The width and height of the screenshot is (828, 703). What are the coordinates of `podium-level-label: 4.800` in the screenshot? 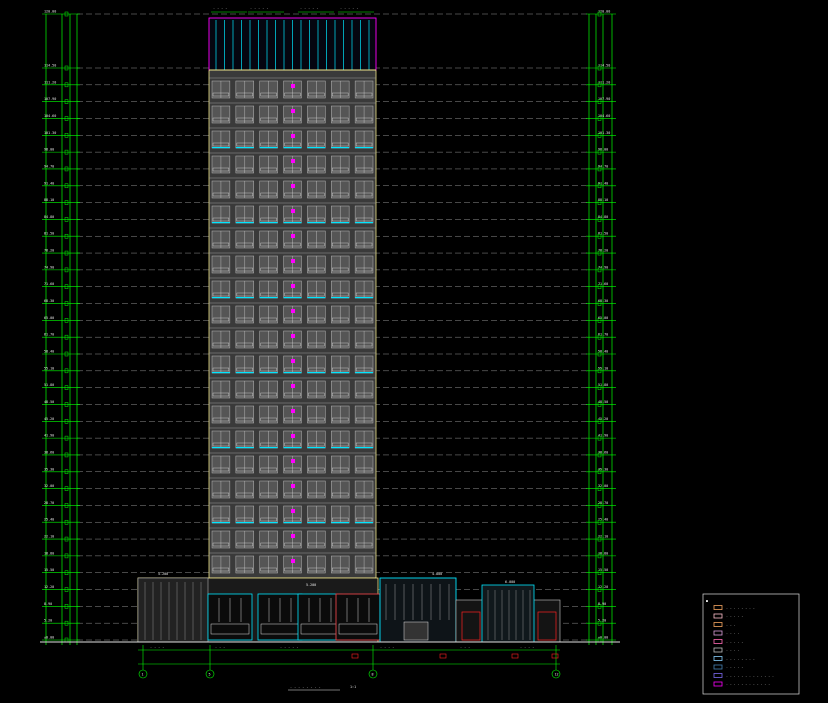 It's located at (437, 574).